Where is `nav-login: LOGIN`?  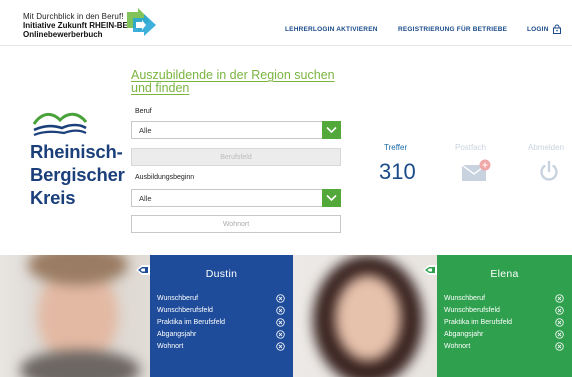 nav-login: LOGIN is located at coordinates (544, 29).